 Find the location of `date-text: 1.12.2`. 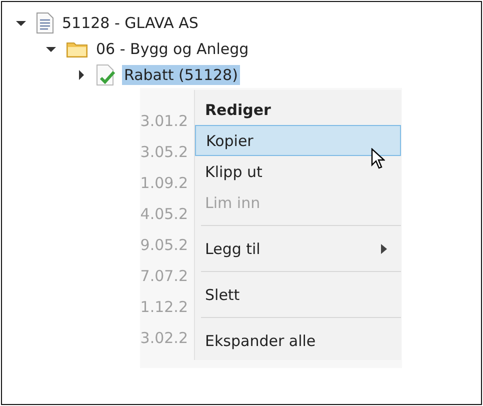

date-text: 1.12.2 is located at coordinates (164, 307).